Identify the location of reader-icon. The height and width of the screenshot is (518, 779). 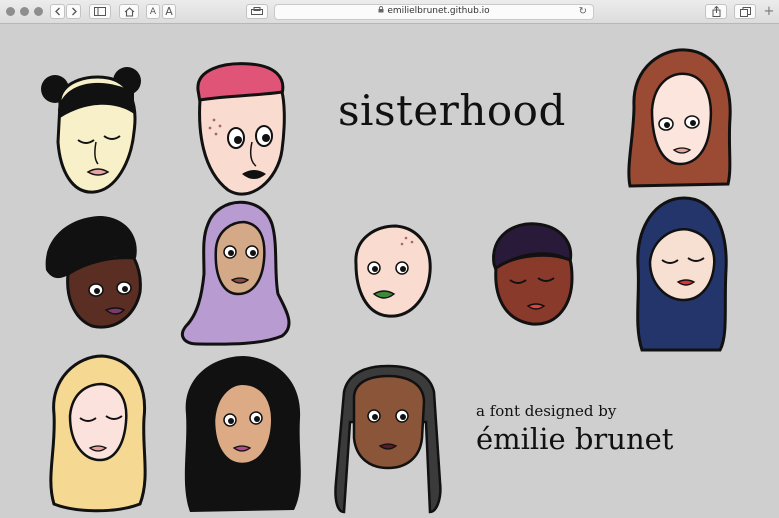
(257, 11).